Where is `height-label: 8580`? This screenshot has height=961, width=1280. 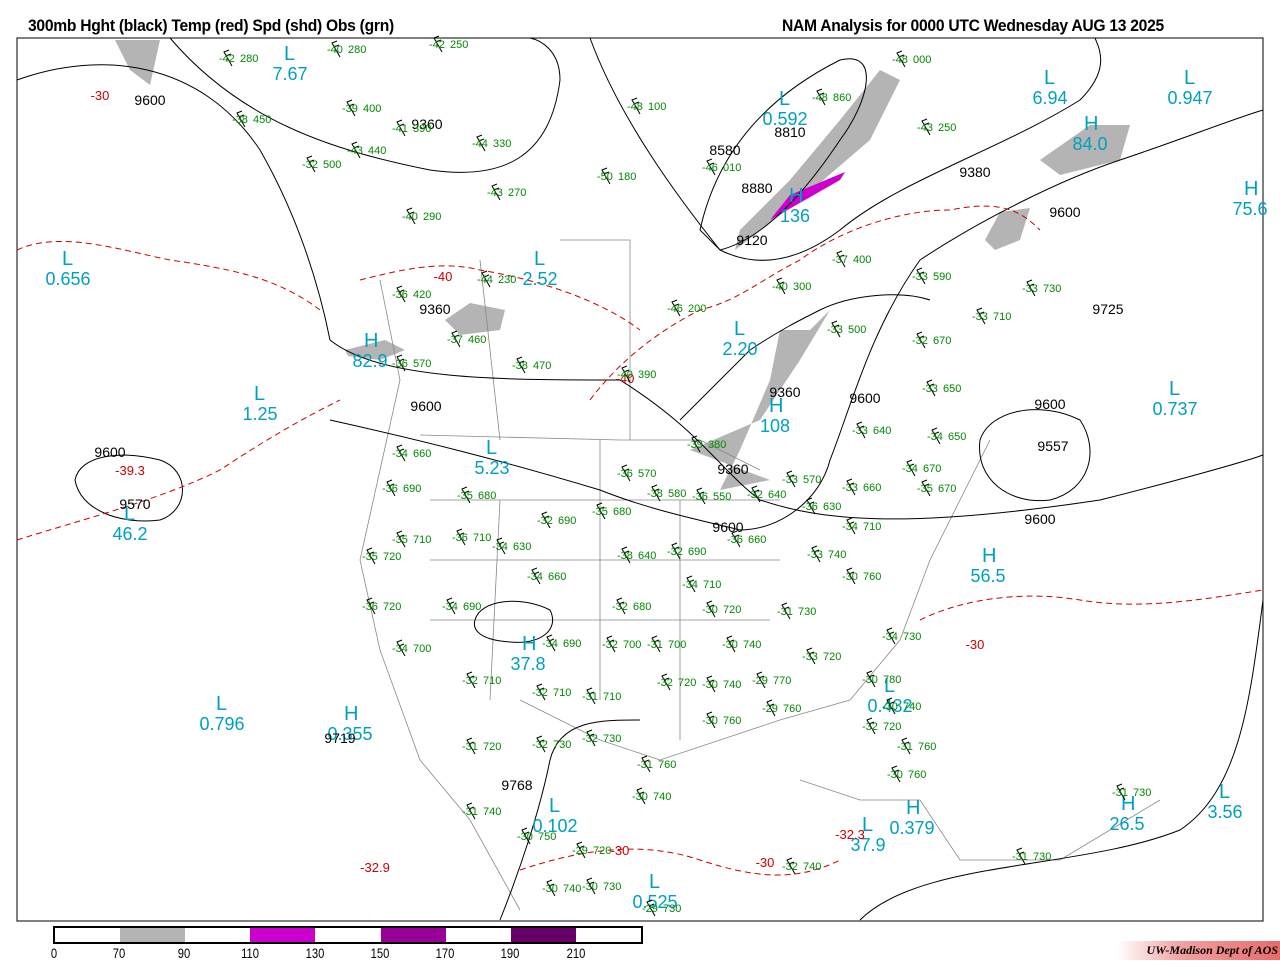 height-label: 8580 is located at coordinates (724, 150).